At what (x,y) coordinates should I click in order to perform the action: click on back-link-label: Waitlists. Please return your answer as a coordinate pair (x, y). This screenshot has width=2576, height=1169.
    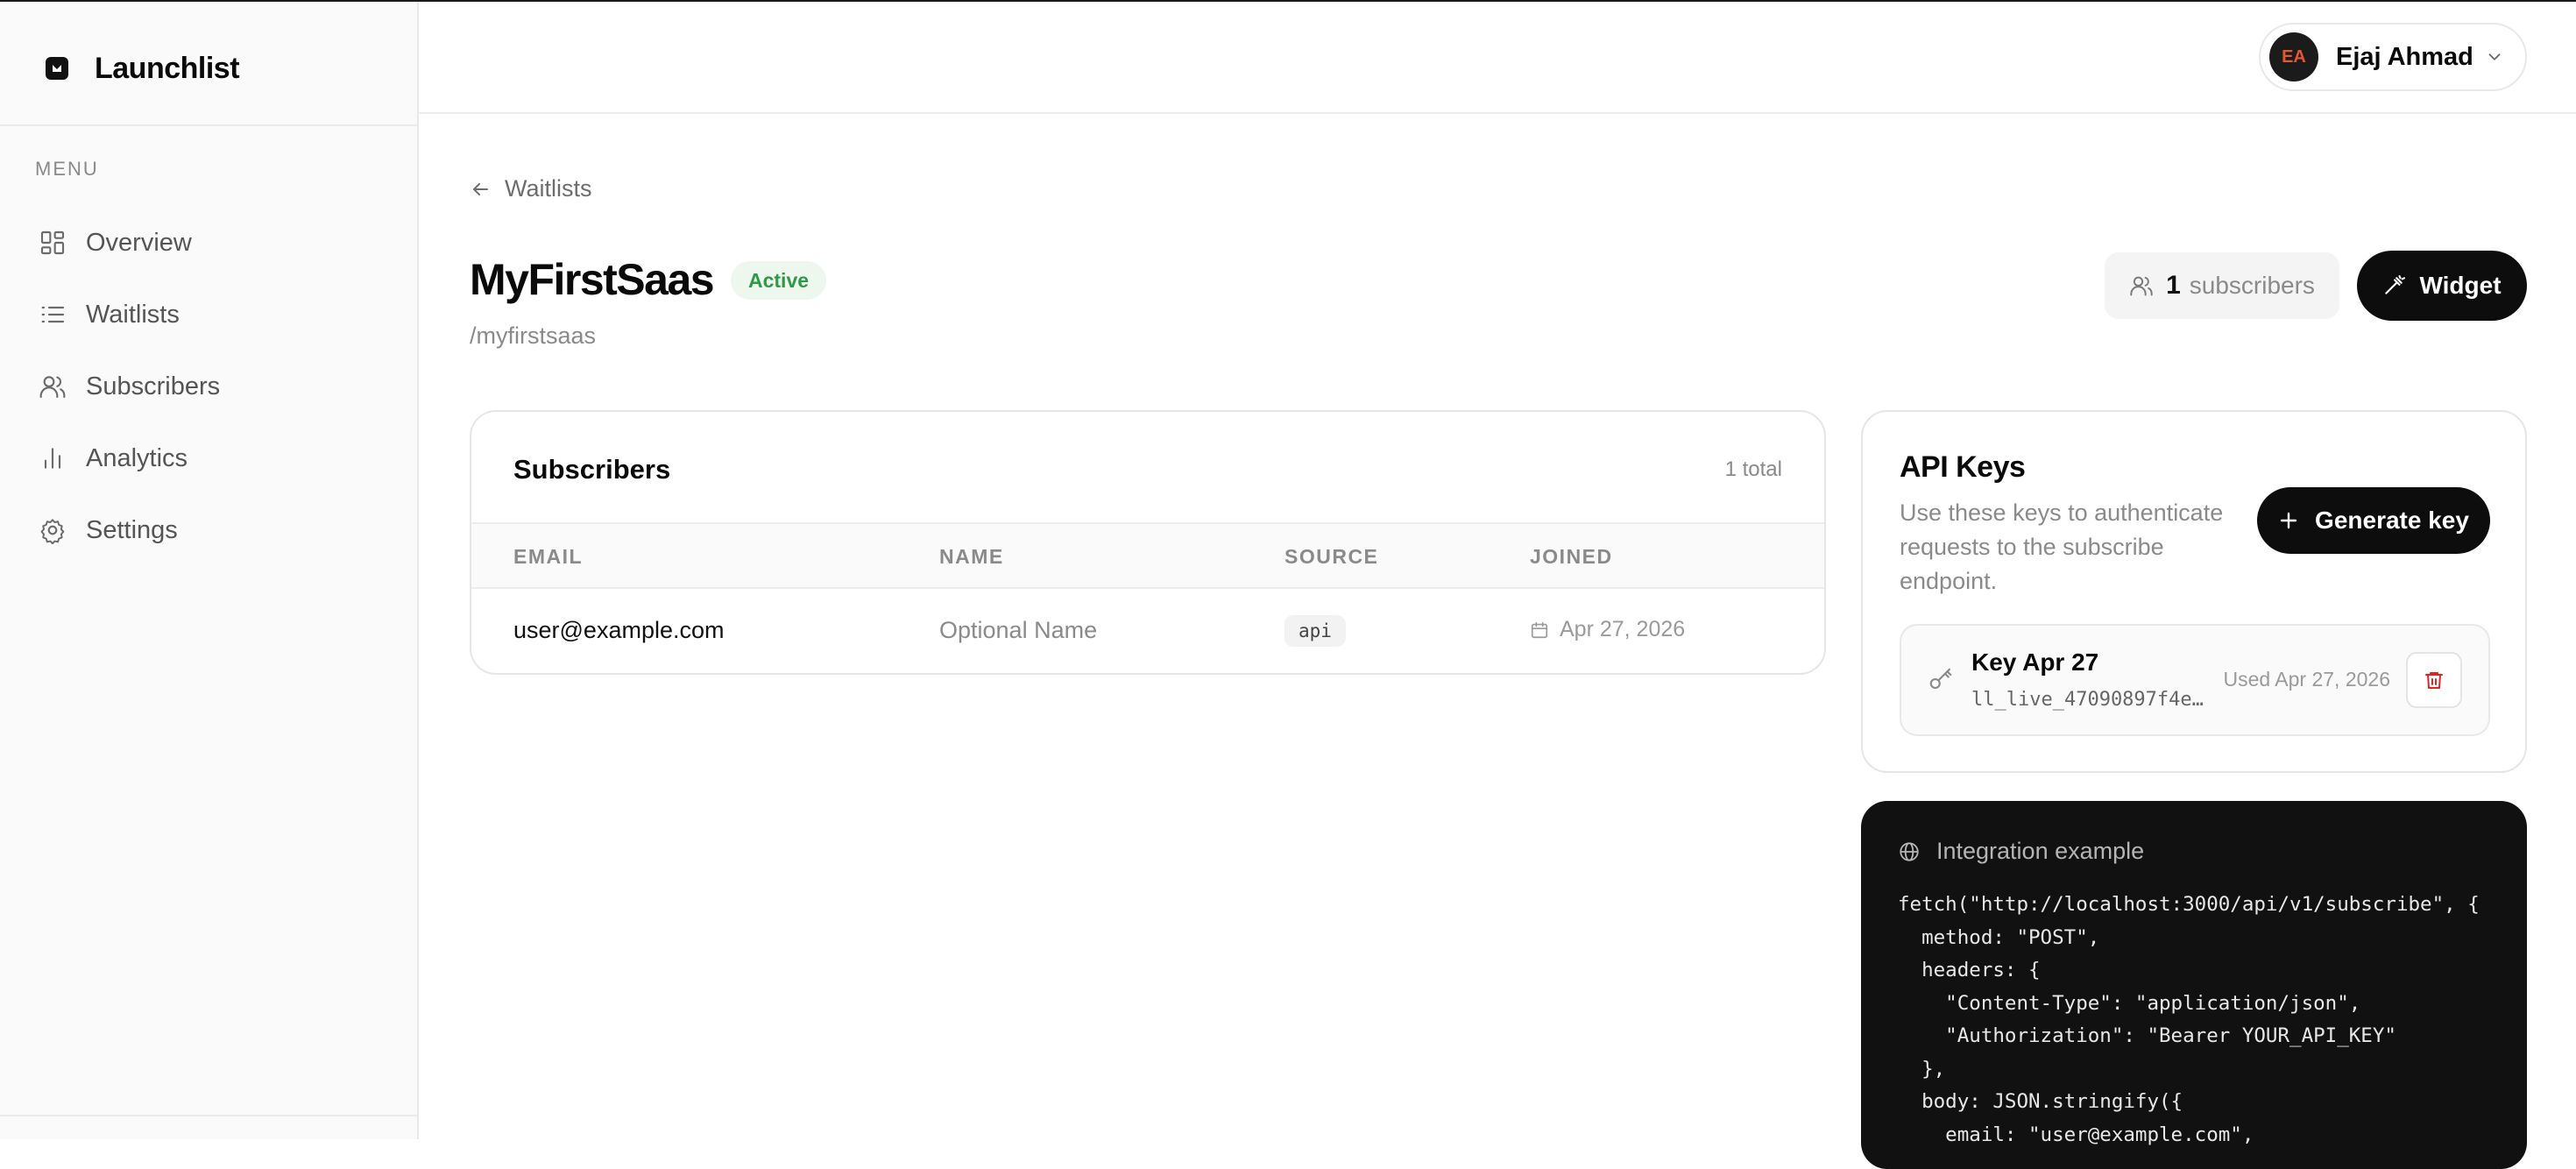
    Looking at the image, I should click on (548, 188).